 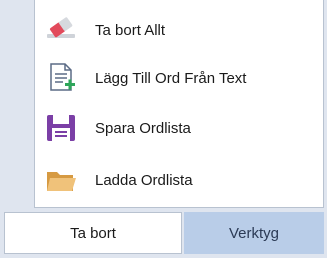 What do you see at coordinates (144, 180) in the screenshot?
I see `menu-item-label: Ladda Ordlista` at bounding box center [144, 180].